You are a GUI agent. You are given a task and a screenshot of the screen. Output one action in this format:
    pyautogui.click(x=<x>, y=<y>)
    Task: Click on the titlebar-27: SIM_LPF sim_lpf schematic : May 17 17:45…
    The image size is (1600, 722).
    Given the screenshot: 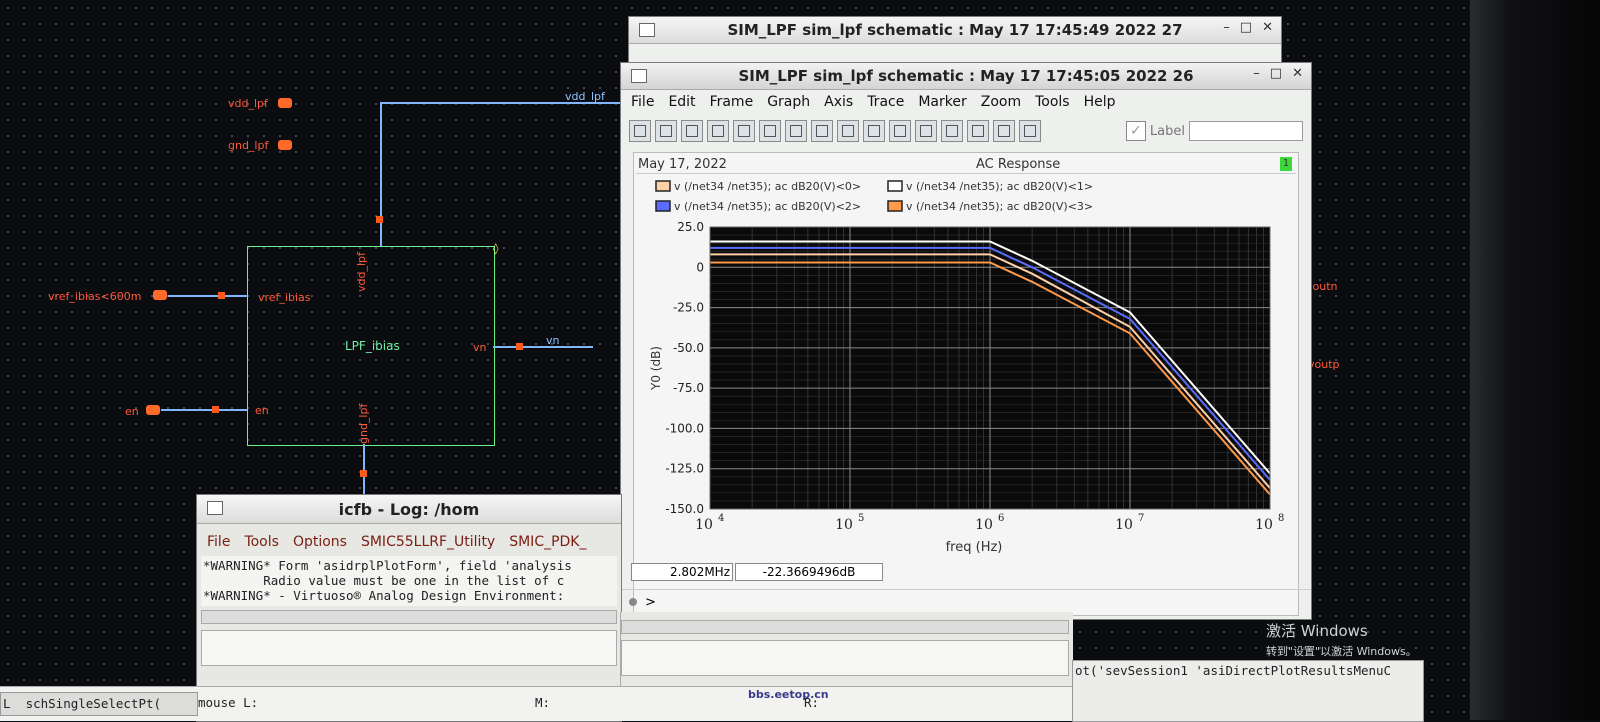 What is the action you would take?
    pyautogui.click(x=955, y=30)
    